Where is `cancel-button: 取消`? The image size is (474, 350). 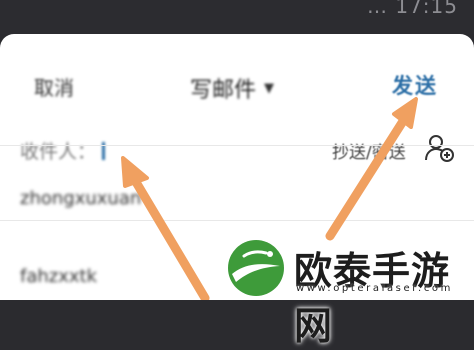
cancel-button: 取消 is located at coordinates (54, 86).